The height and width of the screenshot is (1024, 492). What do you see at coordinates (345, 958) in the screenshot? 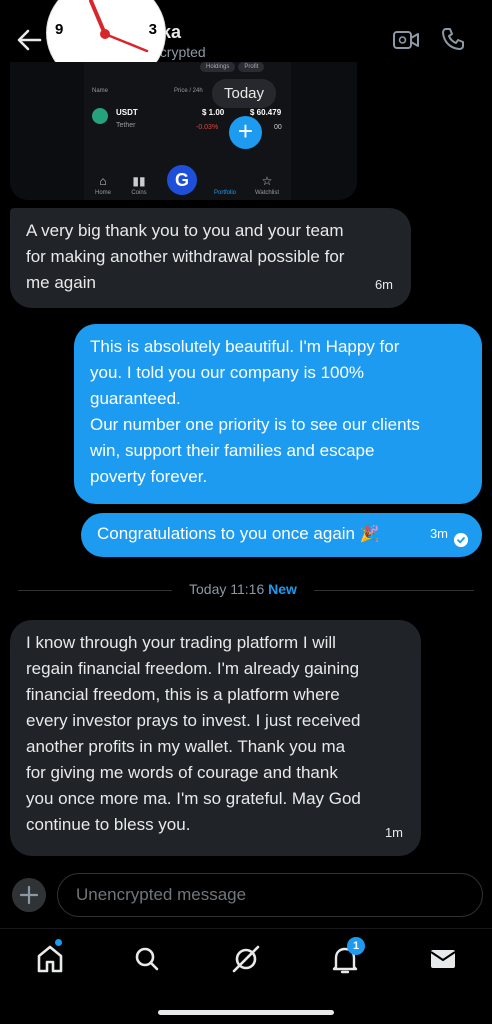
I see `nav-notifications: 1` at bounding box center [345, 958].